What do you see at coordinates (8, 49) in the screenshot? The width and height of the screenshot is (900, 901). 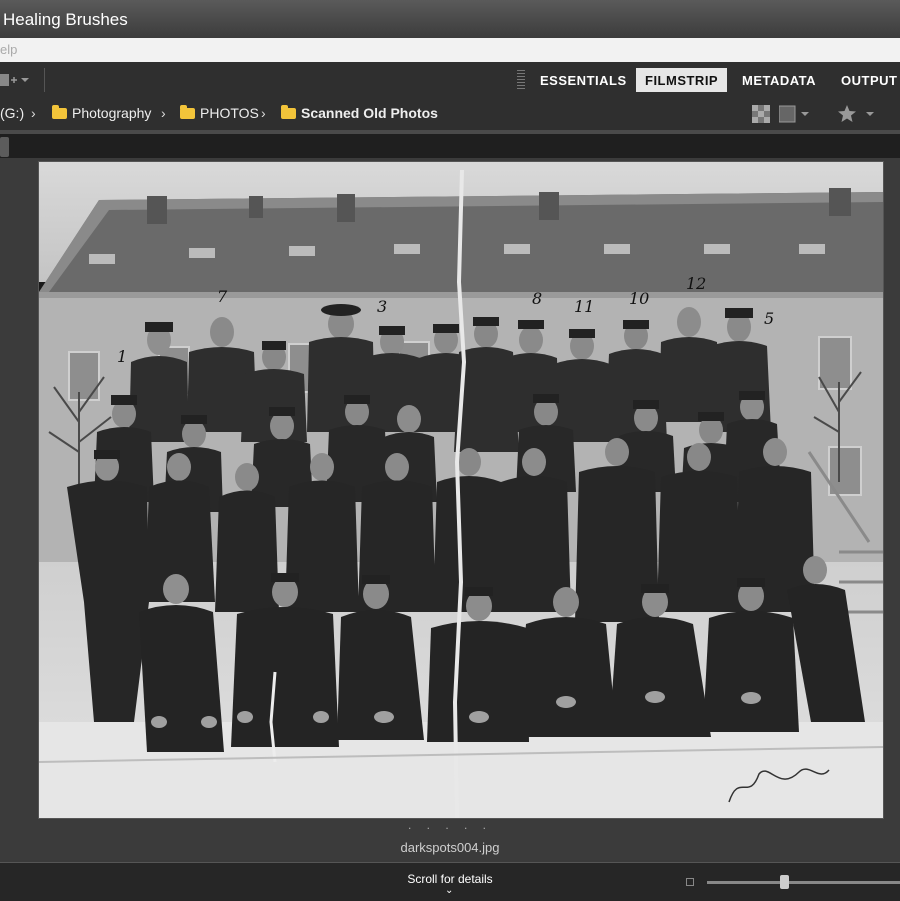 I see `menu-item-help: elp` at bounding box center [8, 49].